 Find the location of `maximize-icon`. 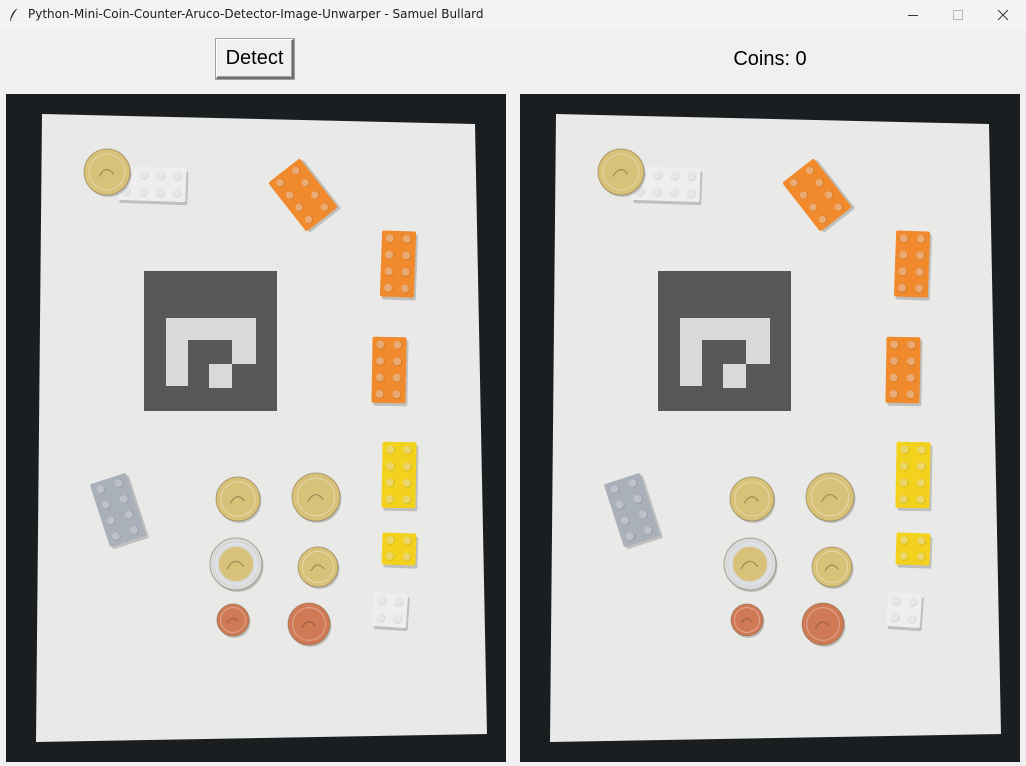

maximize-icon is located at coordinates (958, 15).